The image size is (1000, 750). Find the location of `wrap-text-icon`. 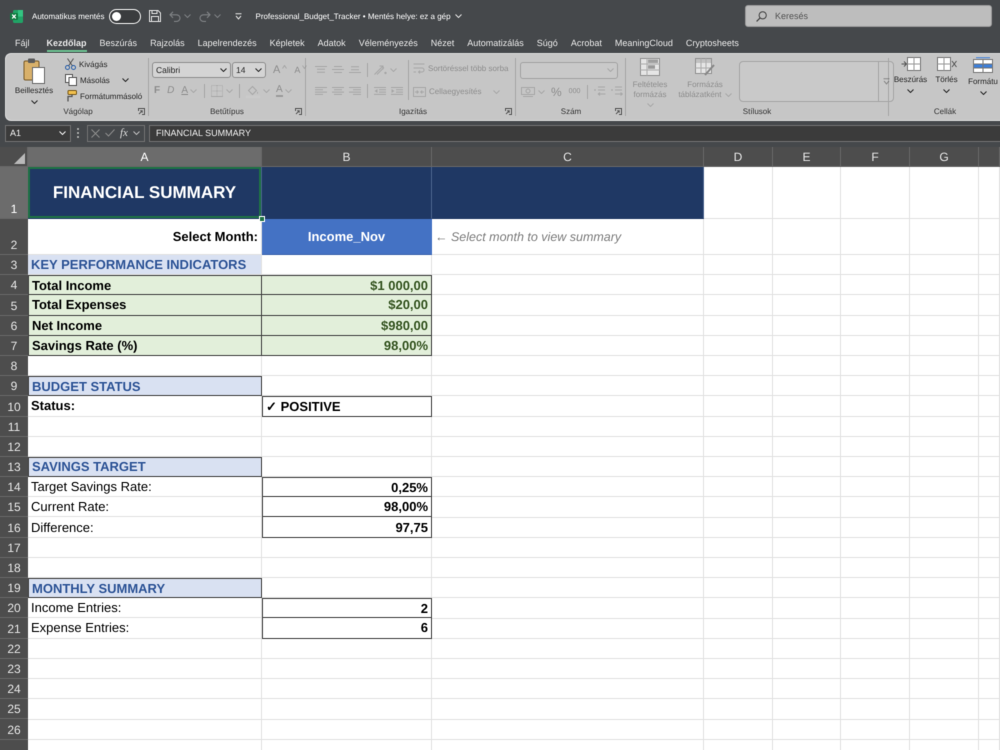

wrap-text-icon is located at coordinates (419, 68).